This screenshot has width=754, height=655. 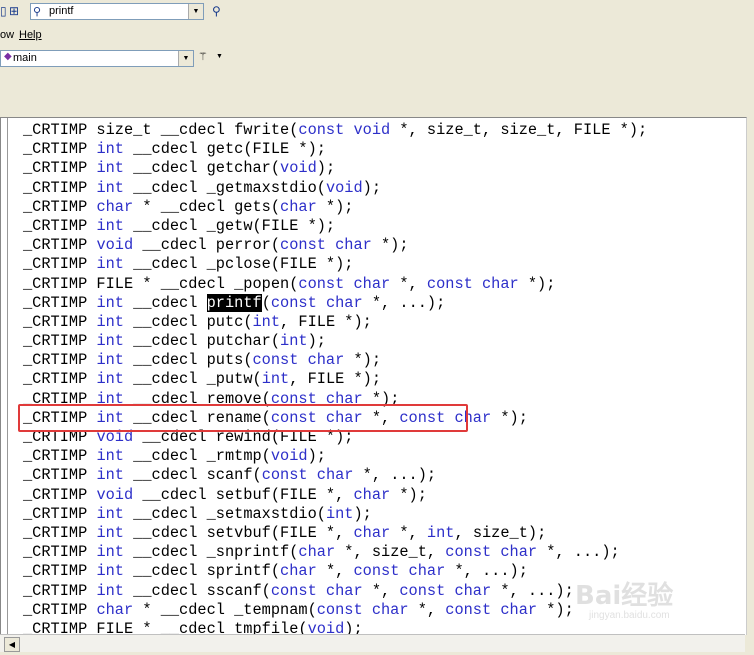 I want to click on function-icon: ◆, so click(x=8, y=56).